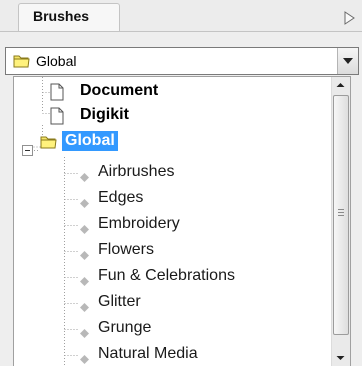 This screenshot has width=362, height=366. I want to click on tree-item-fun-celebrations: Fun & Celebrations, so click(198, 278).